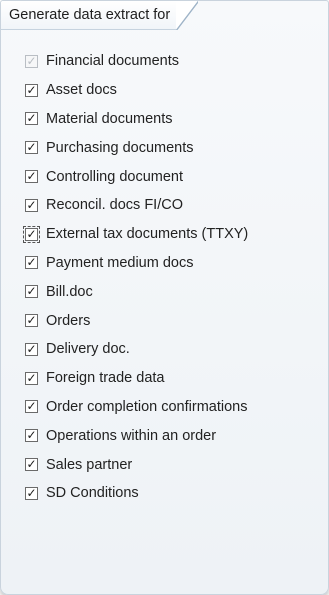  Describe the element at coordinates (81, 90) in the screenshot. I see `checkbox-label: Asset docs` at that location.